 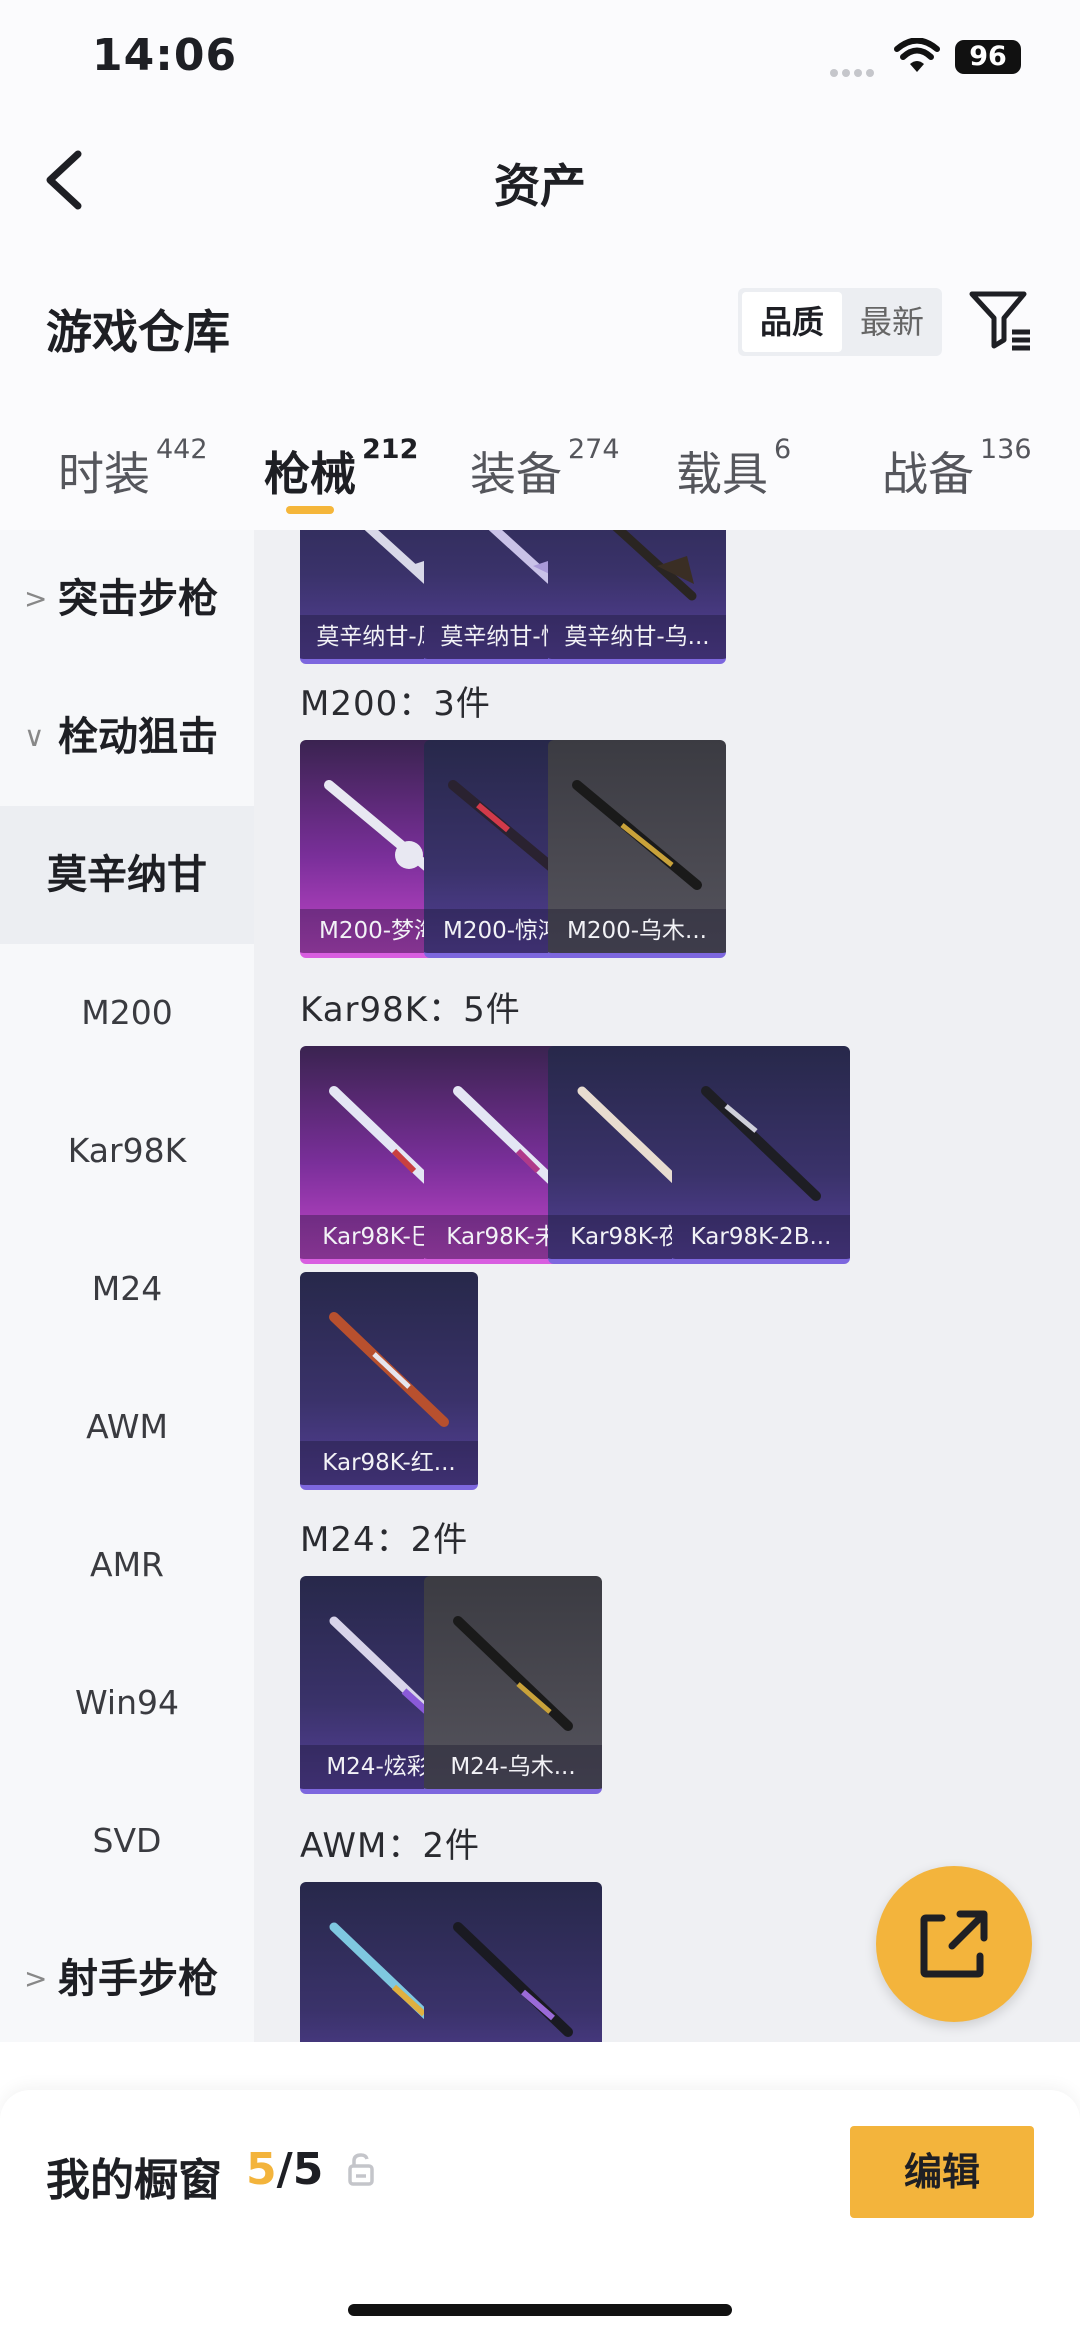 I want to click on share-icon, so click(x=954, y=1944).